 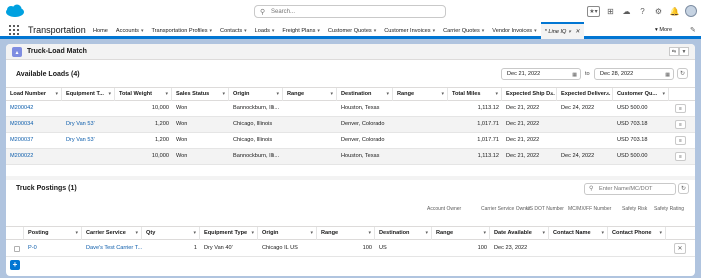 I want to click on table-cell: M200042, so click(x=35, y=108).